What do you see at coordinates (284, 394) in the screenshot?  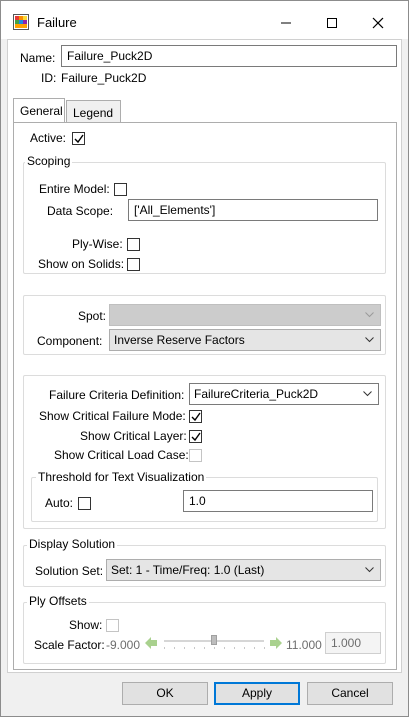 I see `failure-criteria-select: FailureCriteria_Puck2D` at bounding box center [284, 394].